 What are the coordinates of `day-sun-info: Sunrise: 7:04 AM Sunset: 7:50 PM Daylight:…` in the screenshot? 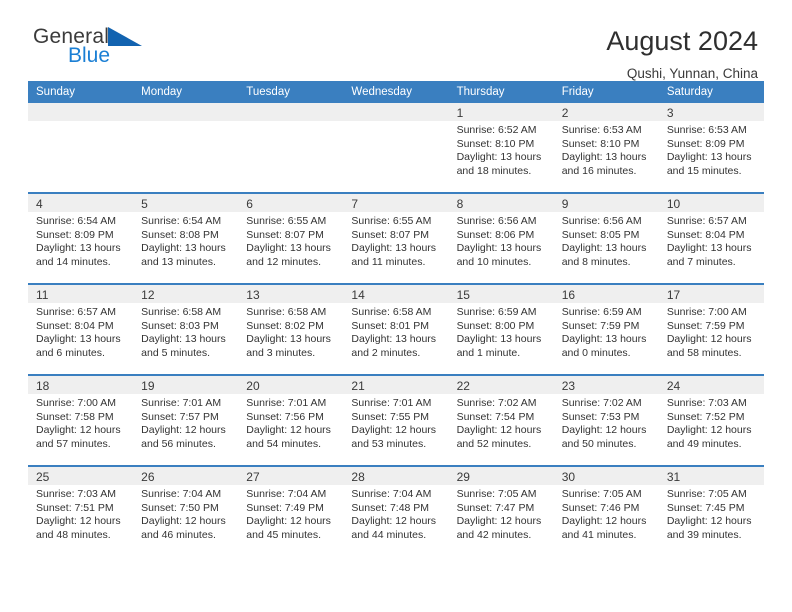 It's located at (185, 513).